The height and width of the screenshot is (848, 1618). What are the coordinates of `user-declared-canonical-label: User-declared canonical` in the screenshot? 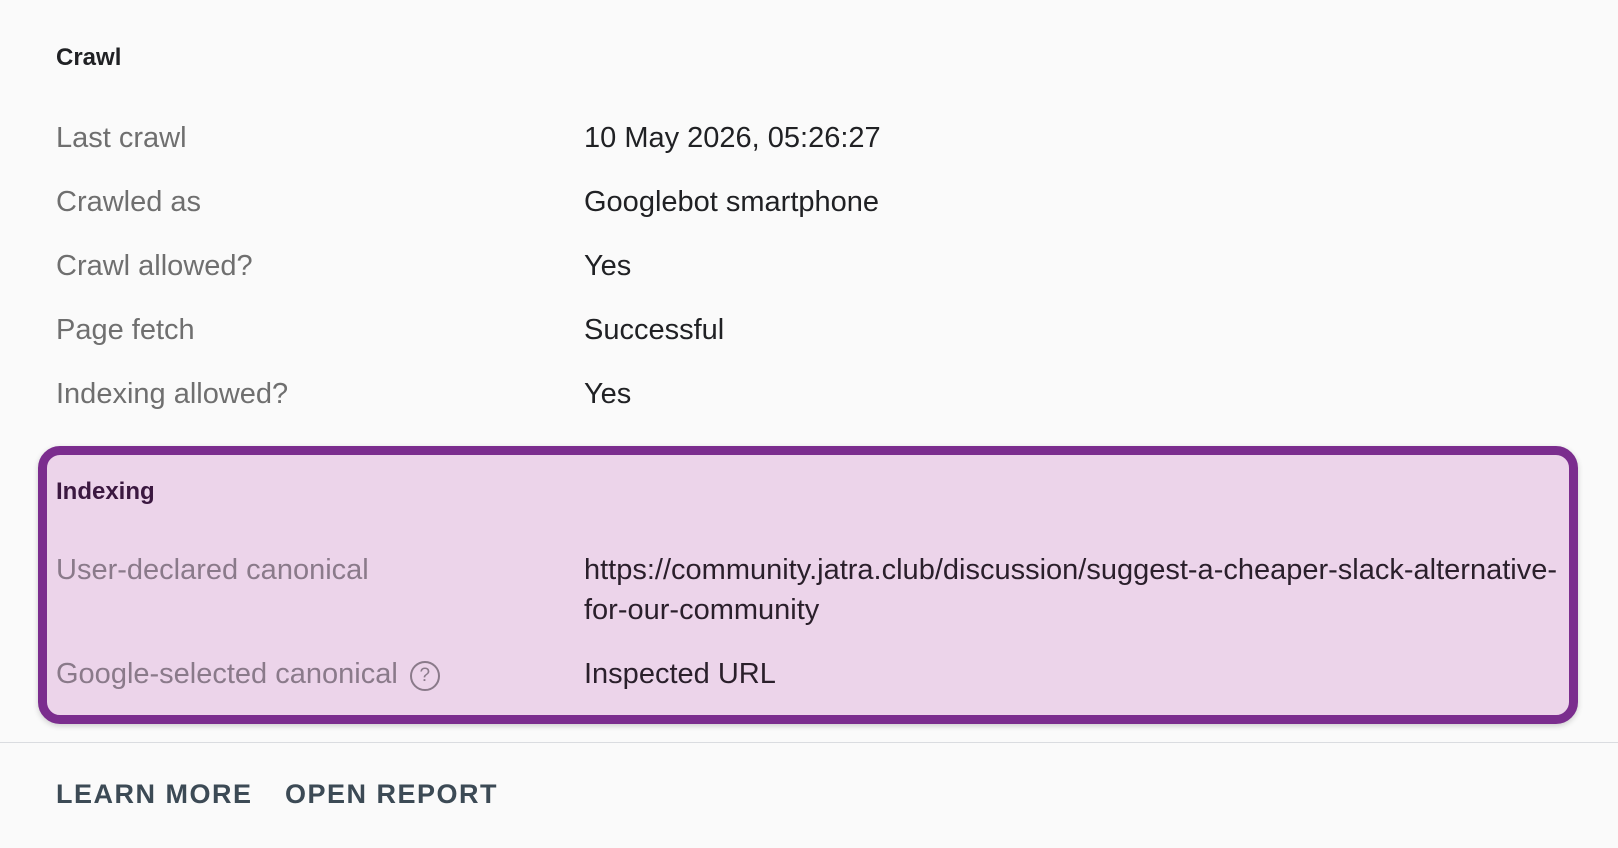 It's located at (212, 570).